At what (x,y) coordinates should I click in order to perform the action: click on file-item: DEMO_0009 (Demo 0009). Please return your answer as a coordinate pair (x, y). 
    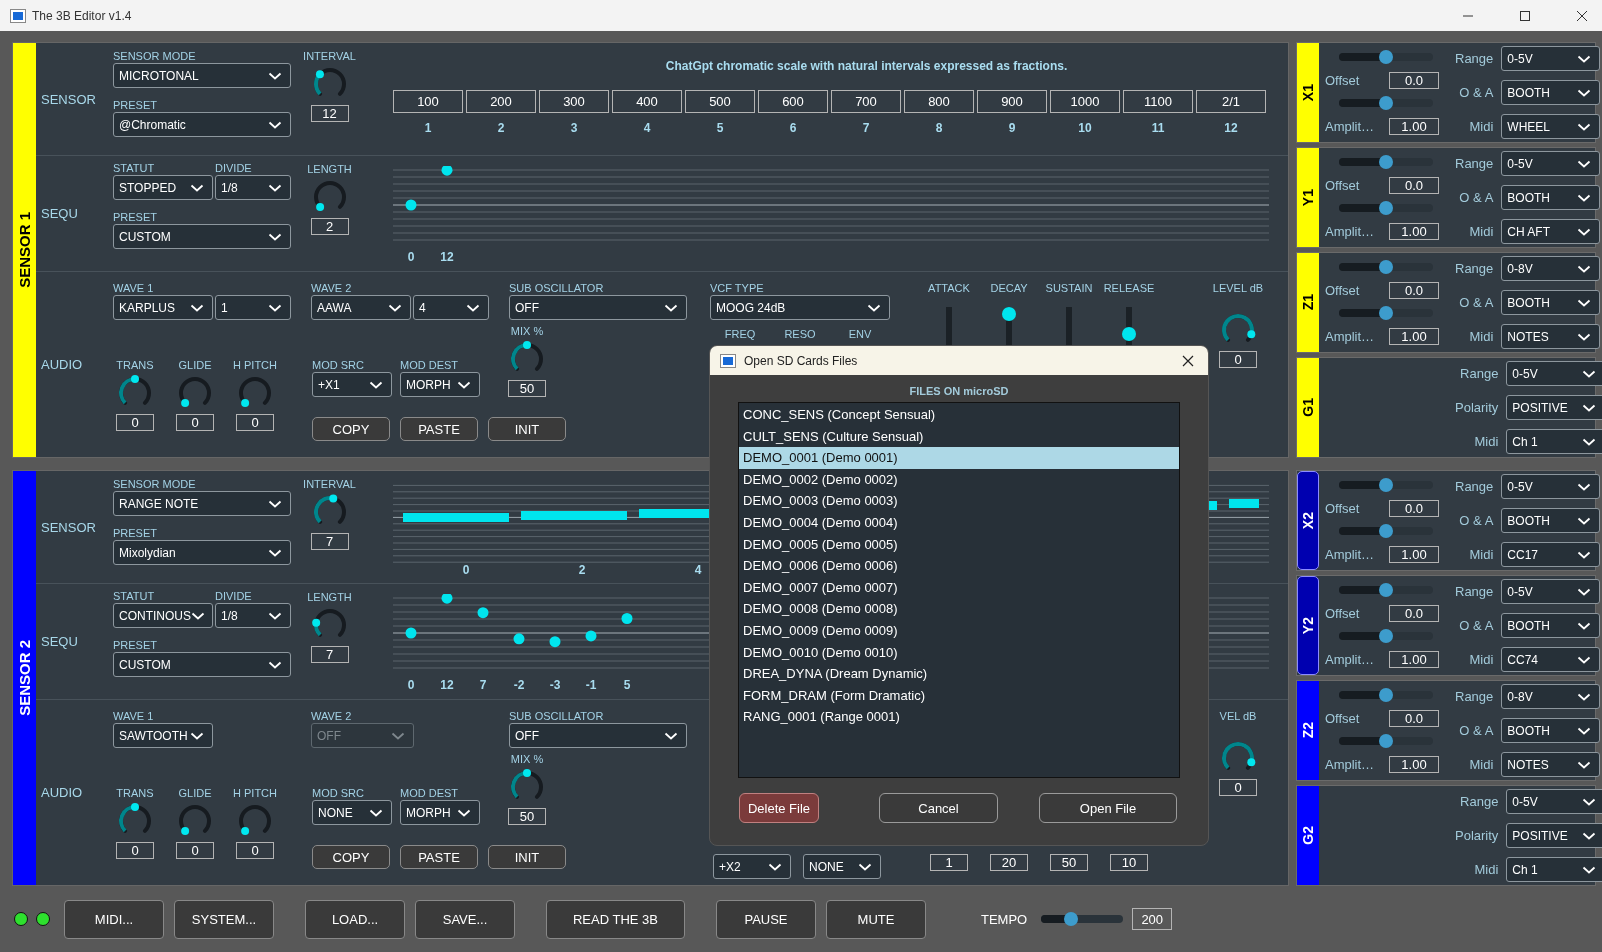
    Looking at the image, I should click on (959, 630).